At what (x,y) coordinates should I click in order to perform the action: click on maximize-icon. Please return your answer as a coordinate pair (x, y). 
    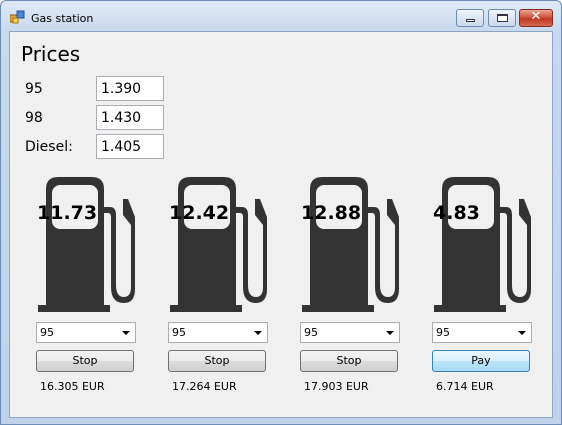
    Looking at the image, I should click on (502, 18).